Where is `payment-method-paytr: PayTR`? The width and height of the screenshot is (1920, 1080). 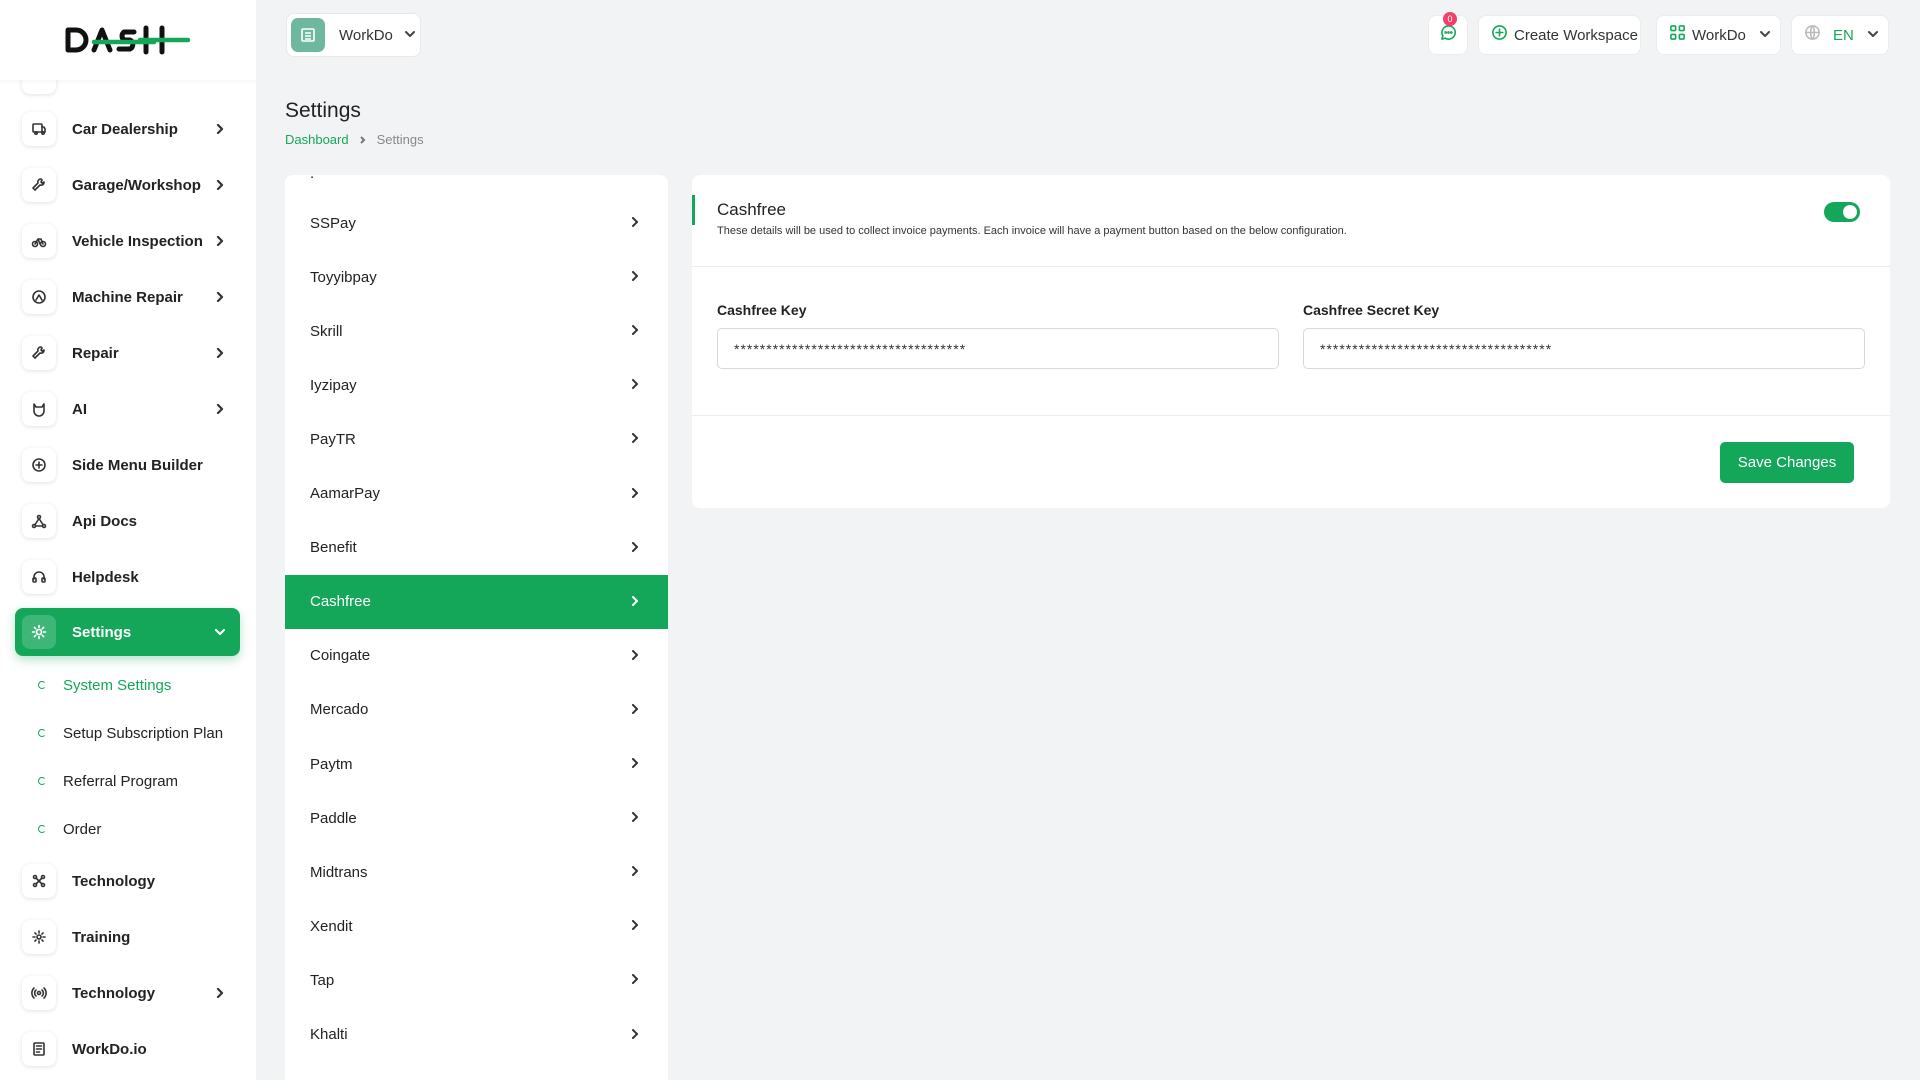 payment-method-paytr: PayTR is located at coordinates (476, 439).